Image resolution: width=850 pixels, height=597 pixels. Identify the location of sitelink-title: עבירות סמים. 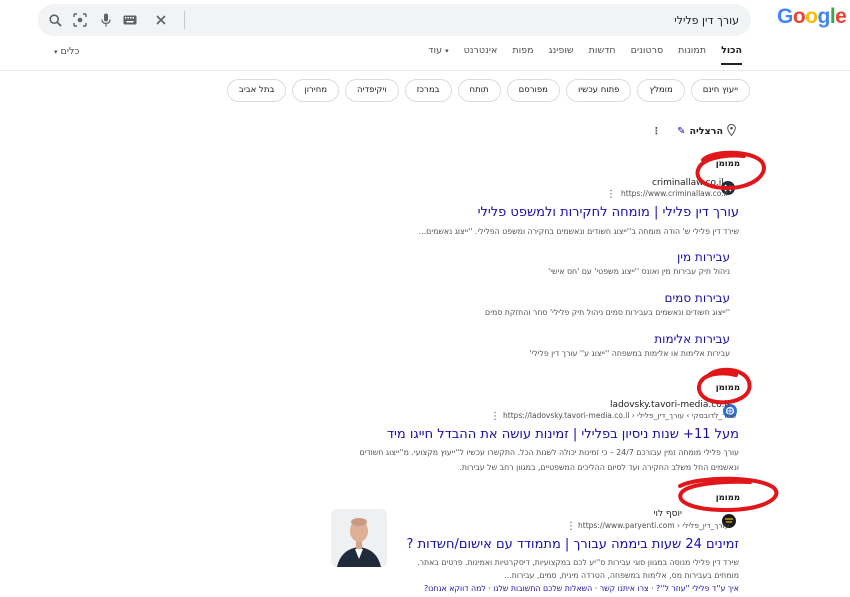
(697, 298).